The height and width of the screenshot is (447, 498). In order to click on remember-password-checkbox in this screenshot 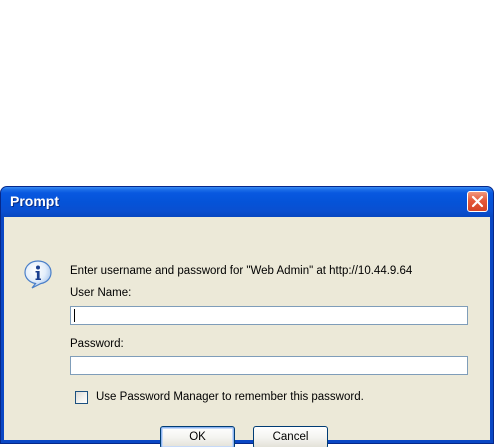, I will do `click(81, 397)`.